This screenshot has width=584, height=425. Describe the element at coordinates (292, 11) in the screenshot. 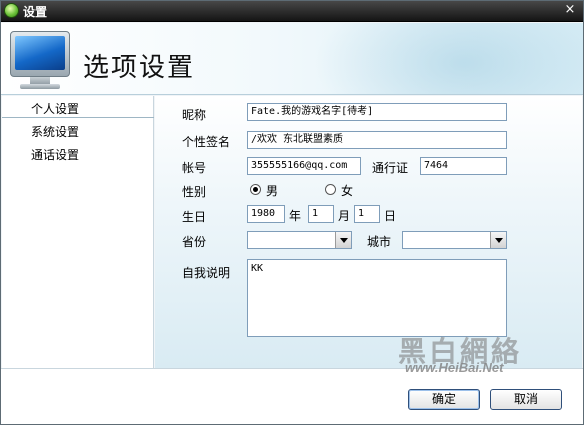

I see `title-bar: 设置 ×` at that location.